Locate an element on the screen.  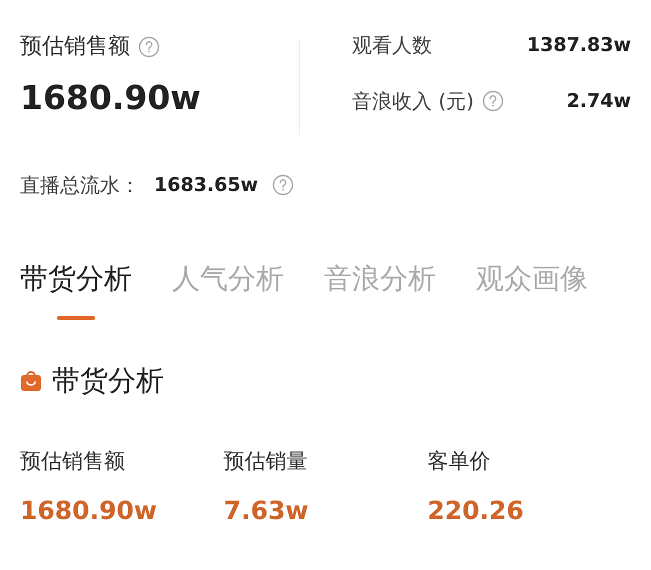
metric-value: 220.26 is located at coordinates (476, 510).